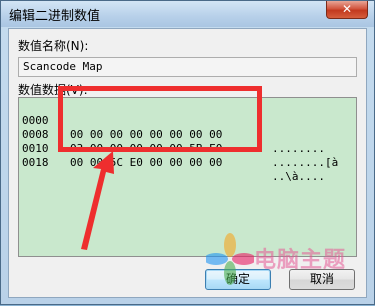 This screenshot has width=375, height=306. What do you see at coordinates (300, 260) in the screenshot?
I see `watermark-text: 电脑主题` at bounding box center [300, 260].